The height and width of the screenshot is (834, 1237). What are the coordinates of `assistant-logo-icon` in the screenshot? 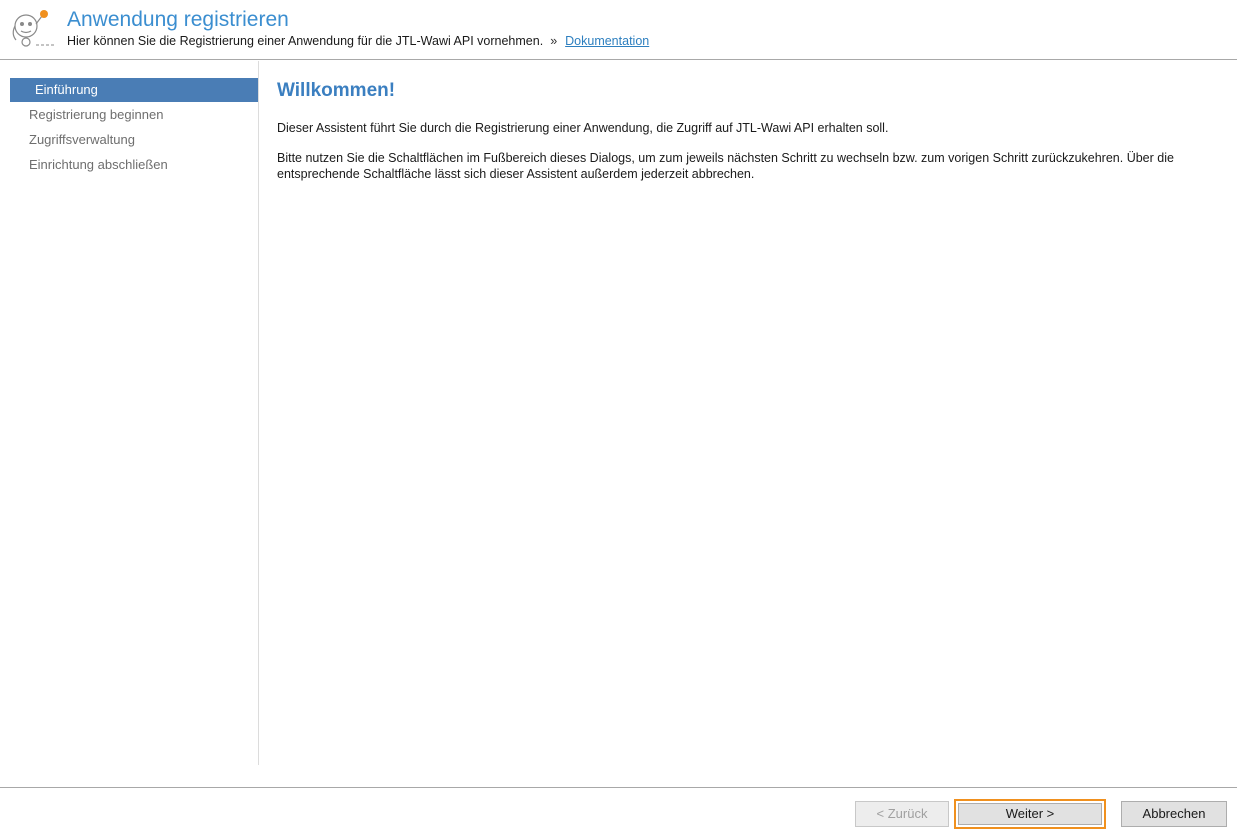 It's located at (33, 28).